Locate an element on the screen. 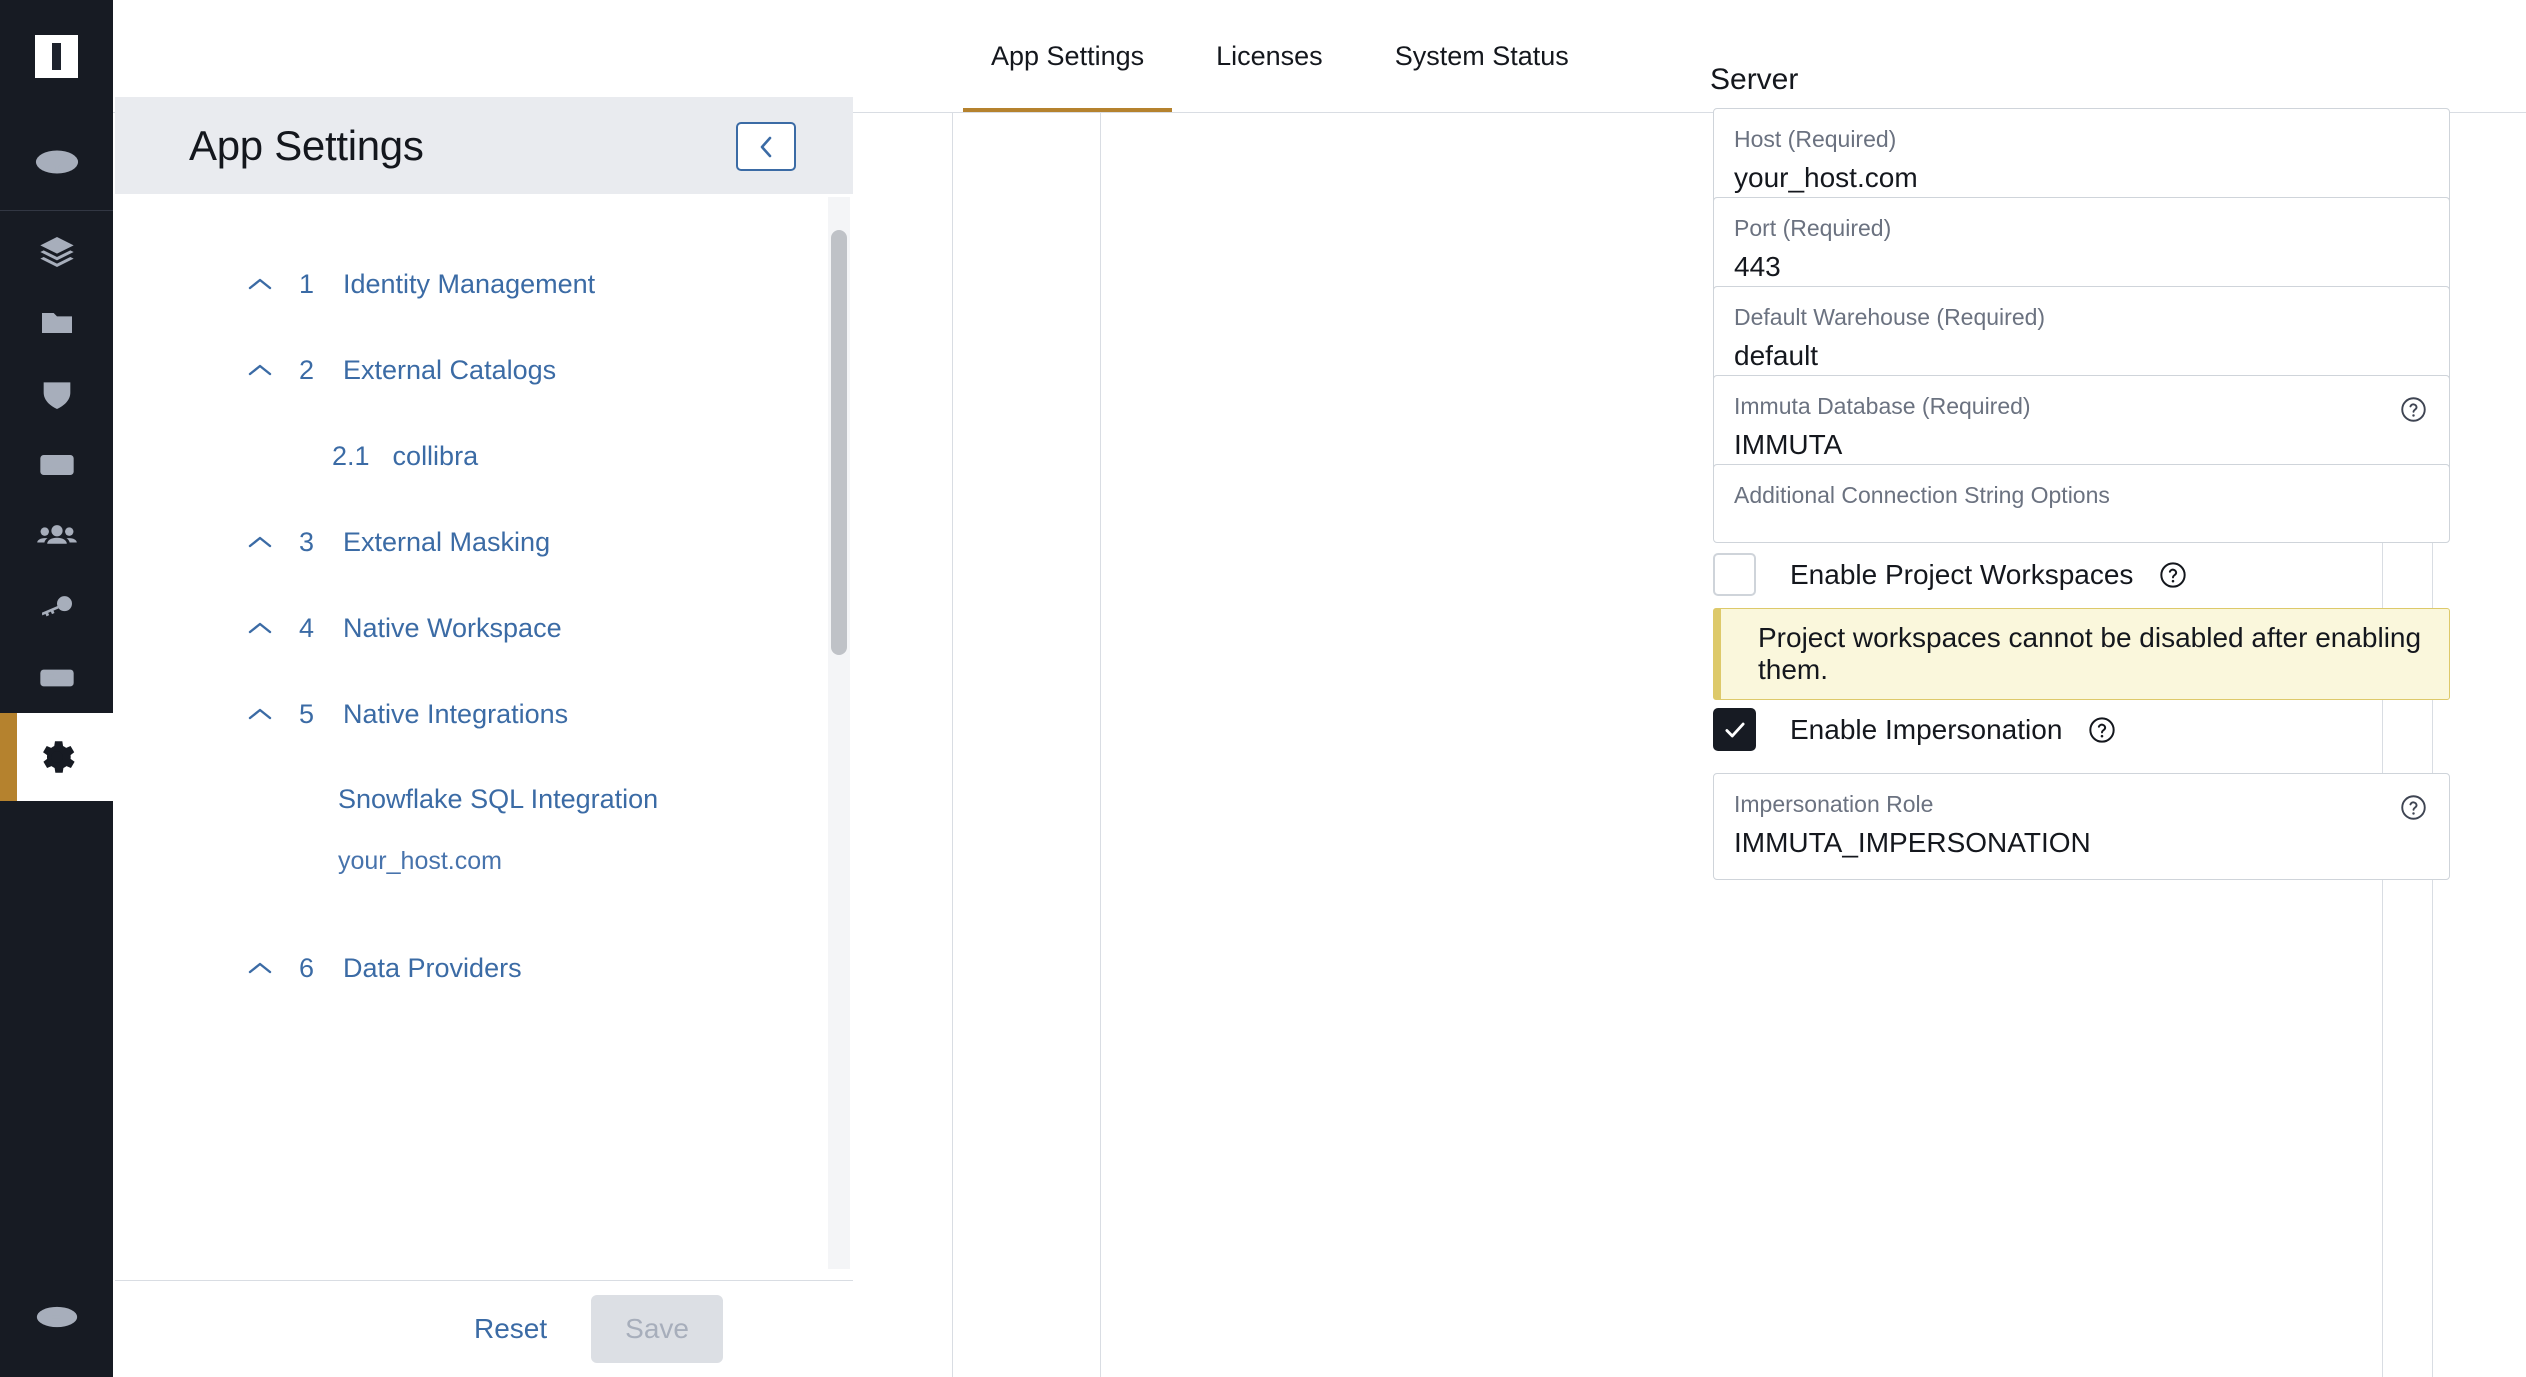  reset-button: Reset is located at coordinates (510, 1329).